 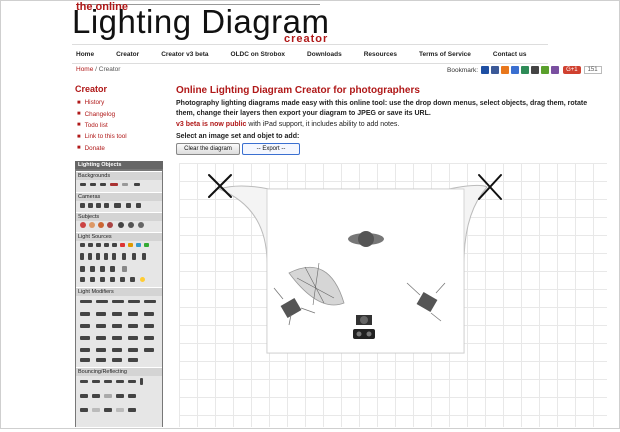 What do you see at coordinates (535, 70) in the screenshot?
I see `twitter-icon` at bounding box center [535, 70].